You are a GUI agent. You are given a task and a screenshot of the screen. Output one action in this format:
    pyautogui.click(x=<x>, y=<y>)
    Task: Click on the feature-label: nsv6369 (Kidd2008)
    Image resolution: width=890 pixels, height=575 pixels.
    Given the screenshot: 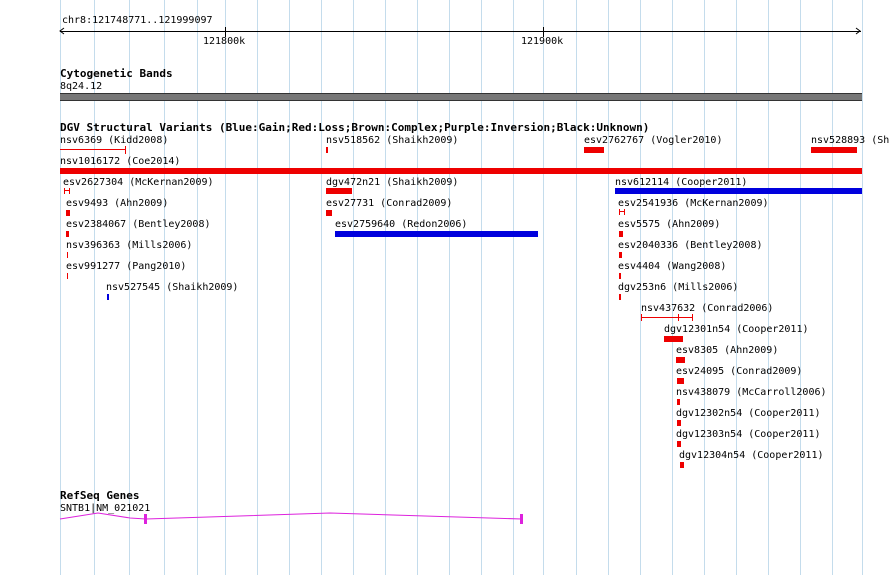 What is the action you would take?
    pyautogui.click(x=114, y=140)
    